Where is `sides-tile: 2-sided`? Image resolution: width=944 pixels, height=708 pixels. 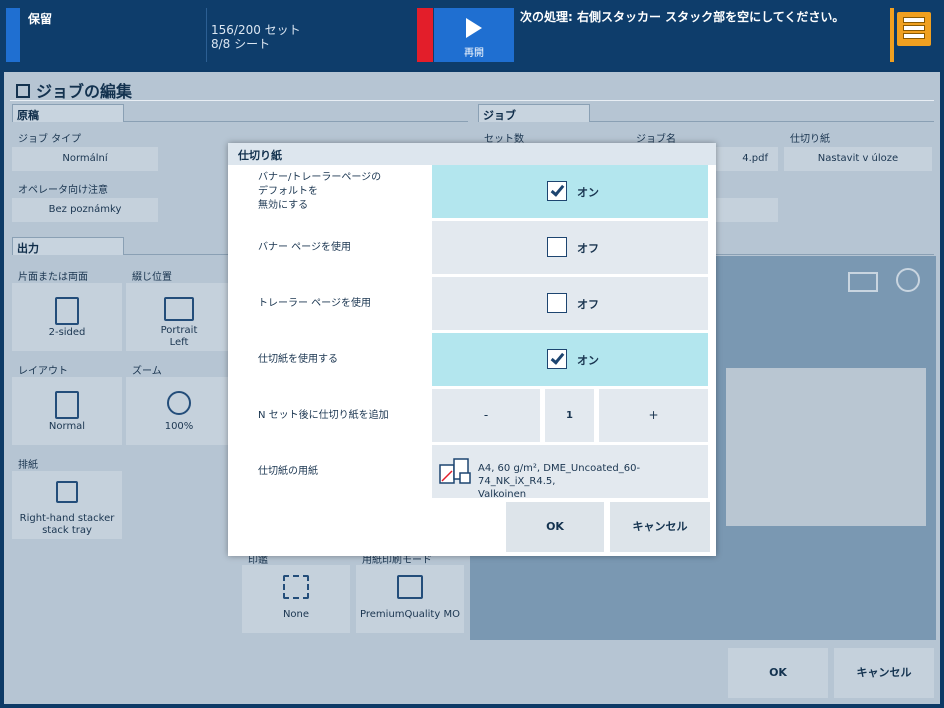
sides-tile: 2-sided is located at coordinates (67, 317).